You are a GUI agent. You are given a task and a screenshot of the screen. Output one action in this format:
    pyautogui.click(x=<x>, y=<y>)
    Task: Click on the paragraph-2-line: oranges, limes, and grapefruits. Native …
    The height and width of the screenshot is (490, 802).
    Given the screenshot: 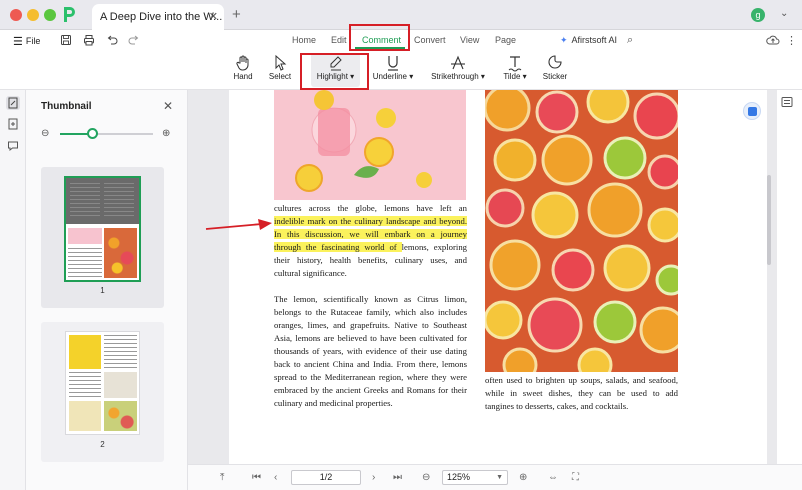 What is the action you would take?
    pyautogui.click(x=370, y=325)
    